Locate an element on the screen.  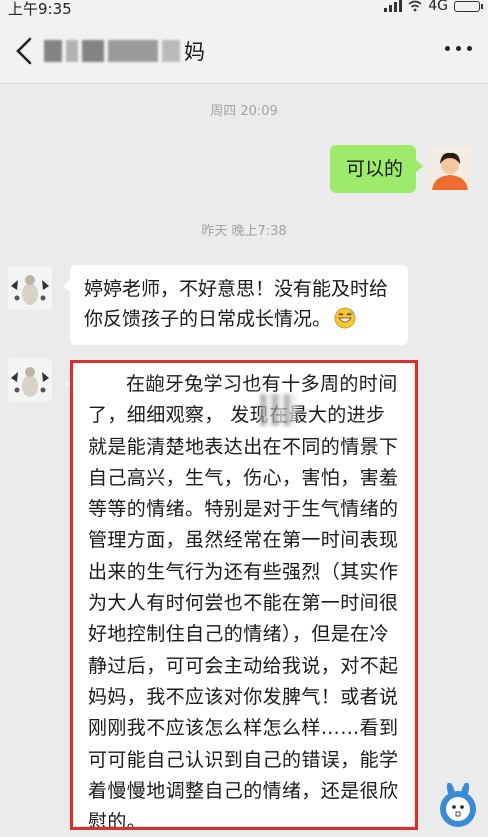
battery-icon is located at coordinates (468, 6).